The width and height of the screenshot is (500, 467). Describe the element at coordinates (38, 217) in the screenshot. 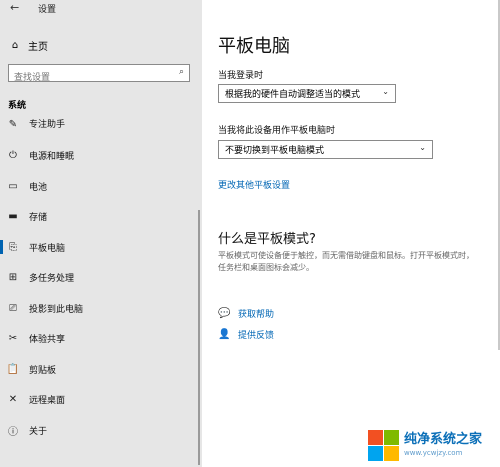

I see `sidebar-item-label: 存储` at that location.